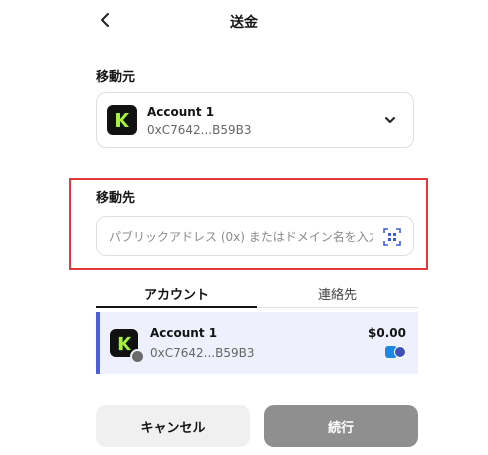 This screenshot has height=455, width=488. What do you see at coordinates (255, 120) in the screenshot?
I see `from-account-selector: Account 1 0xC7642...B59B3` at bounding box center [255, 120].